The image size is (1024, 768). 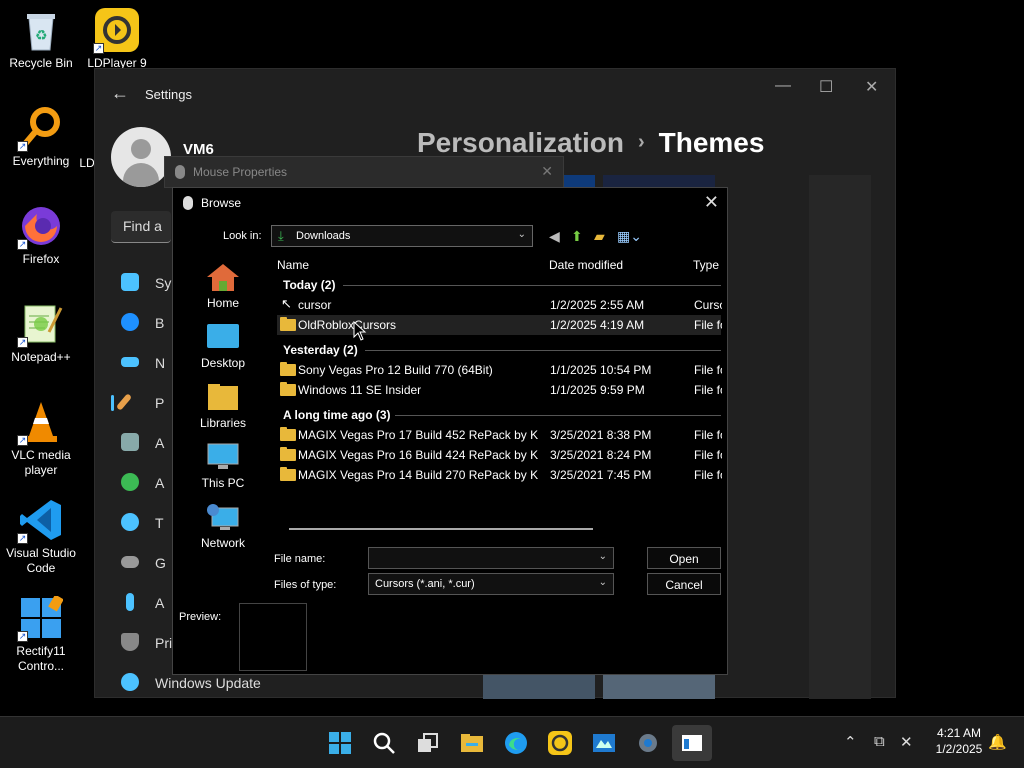 What do you see at coordinates (428, 743) in the screenshot?
I see `task-view-button` at bounding box center [428, 743].